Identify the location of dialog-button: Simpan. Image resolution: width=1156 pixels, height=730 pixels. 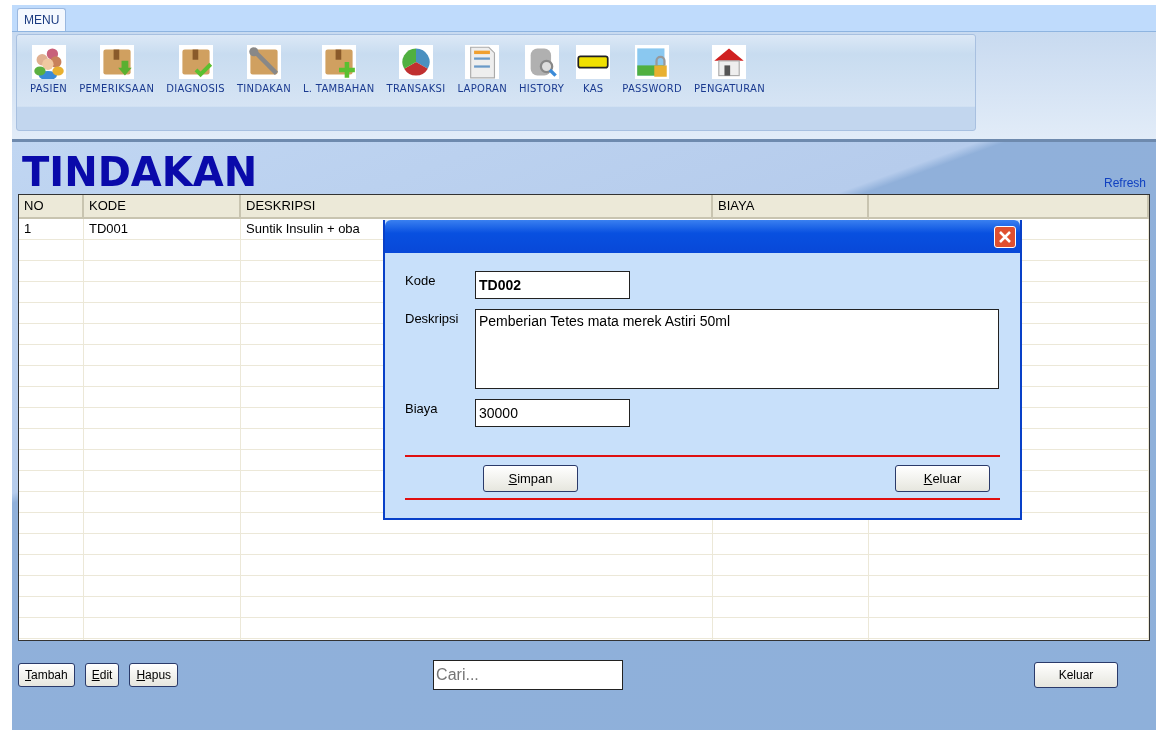
(530, 478).